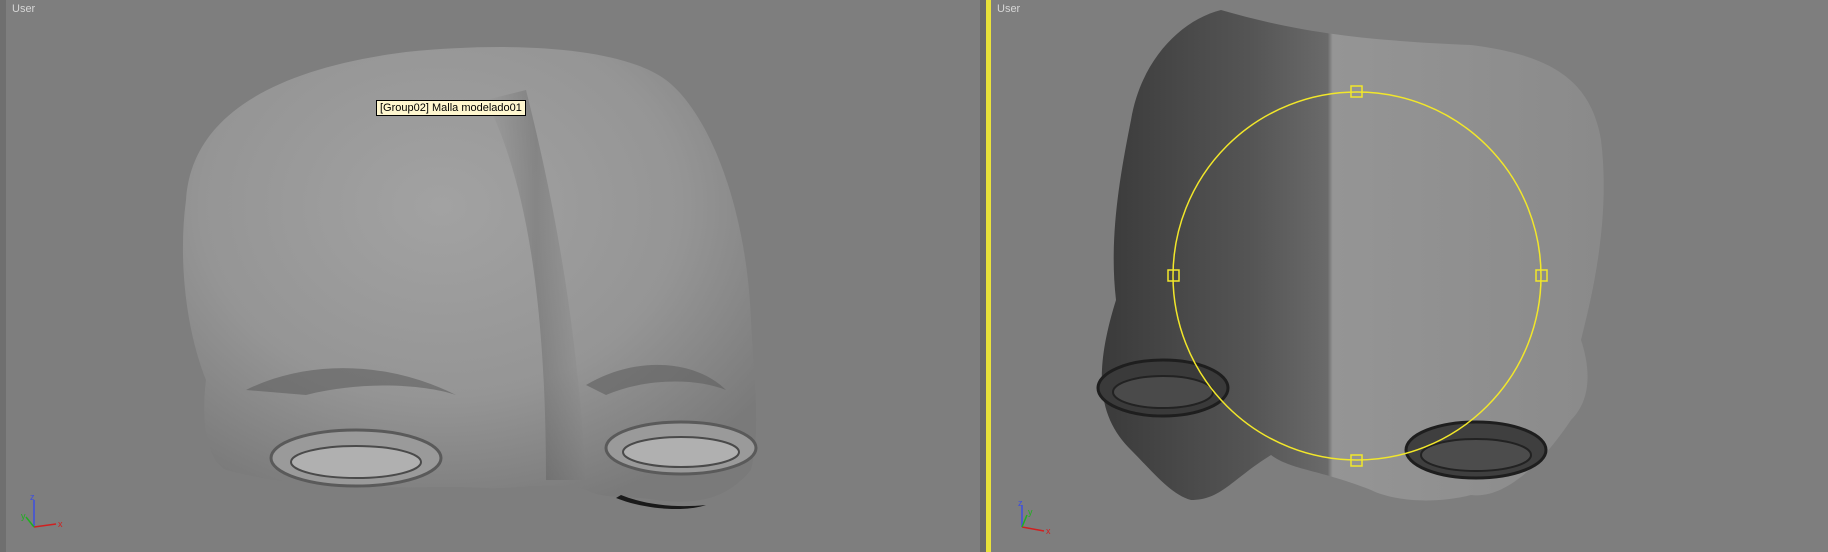  I want to click on object-tooltip: [Group02] Malla modelado01, so click(451, 108).